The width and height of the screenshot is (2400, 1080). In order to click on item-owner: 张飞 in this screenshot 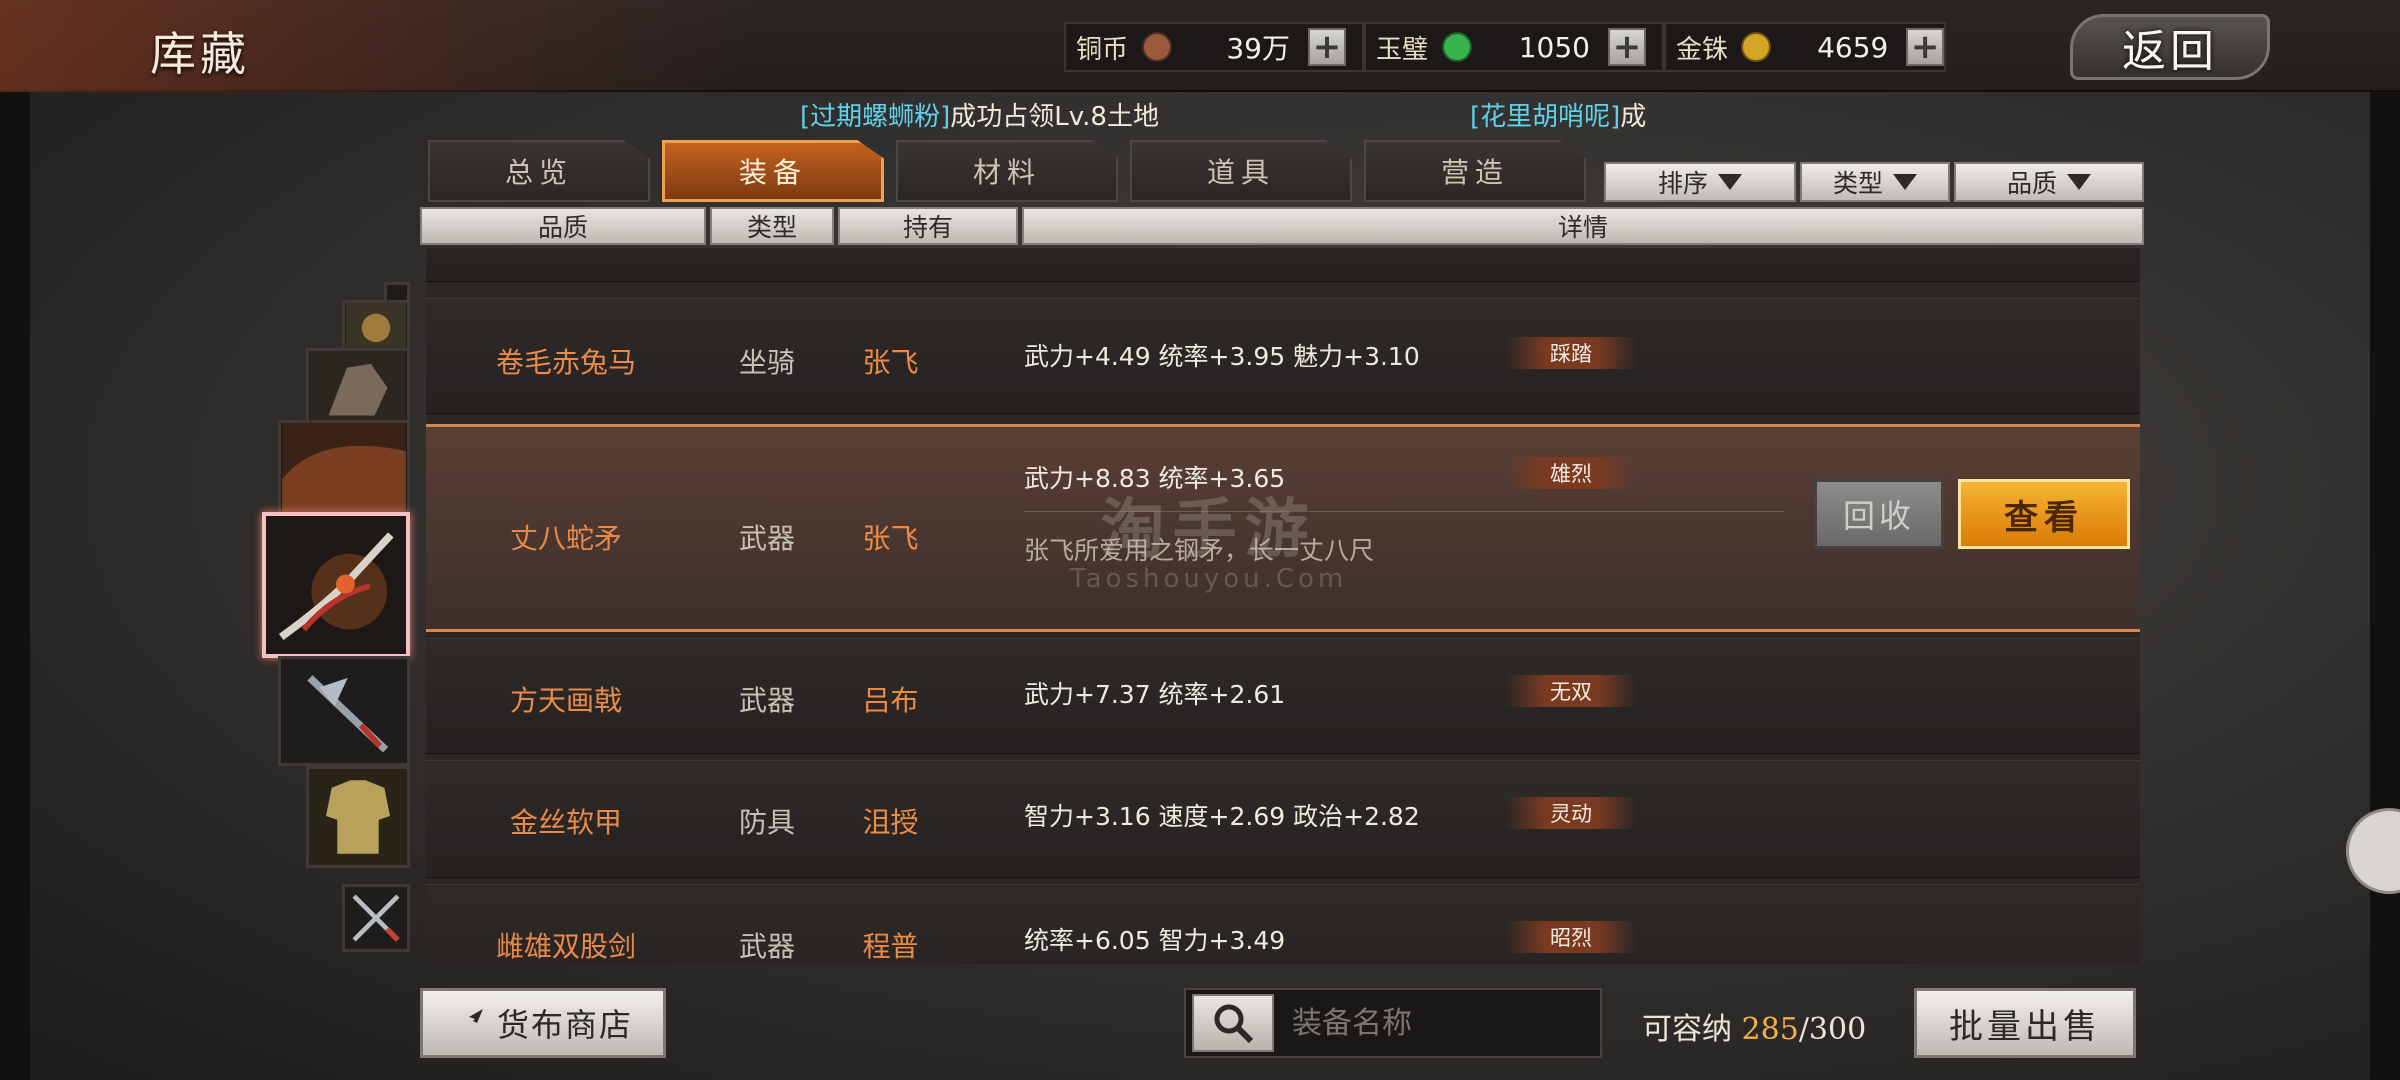, I will do `click(890, 362)`.